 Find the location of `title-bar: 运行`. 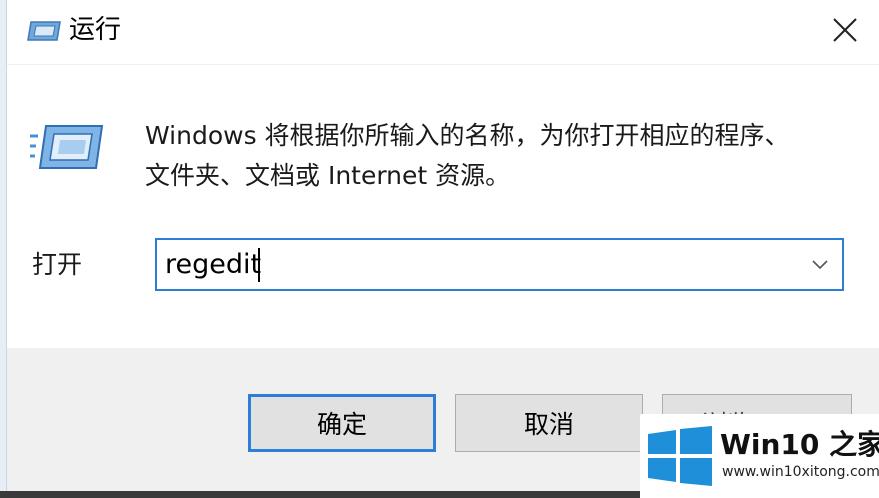

title-bar: 运行 is located at coordinates (443, 31).